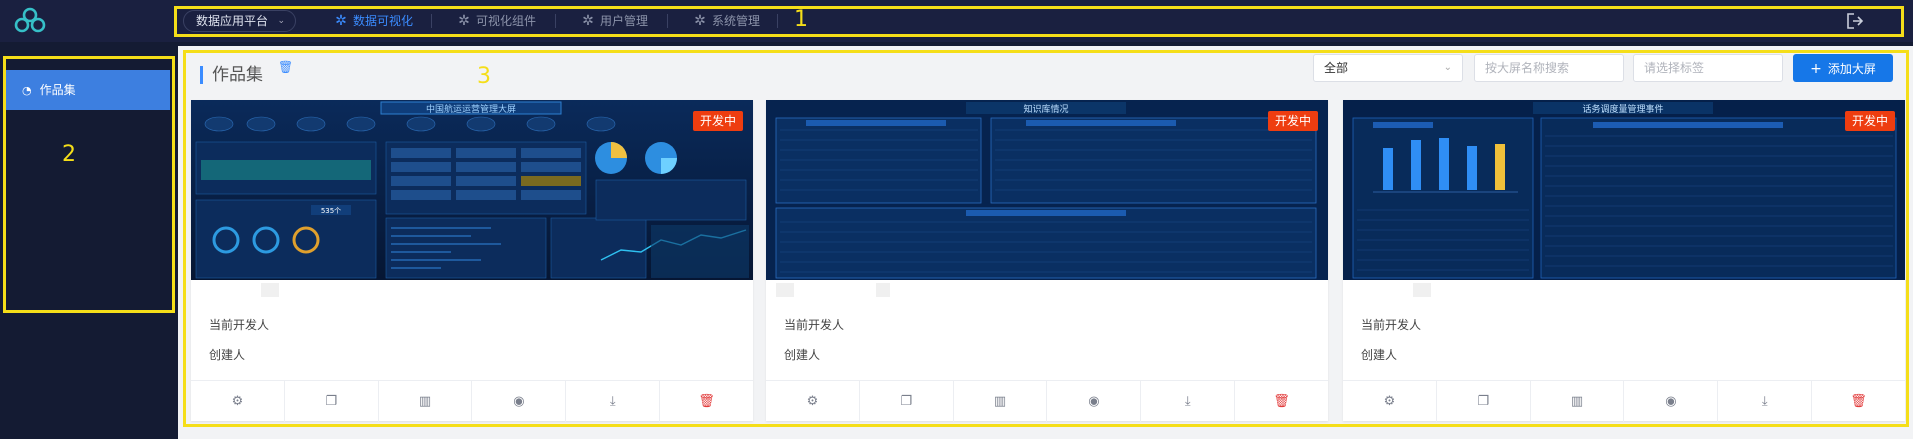 This screenshot has width=1913, height=439. Describe the element at coordinates (30, 21) in the screenshot. I see `app-logo-icon` at that location.